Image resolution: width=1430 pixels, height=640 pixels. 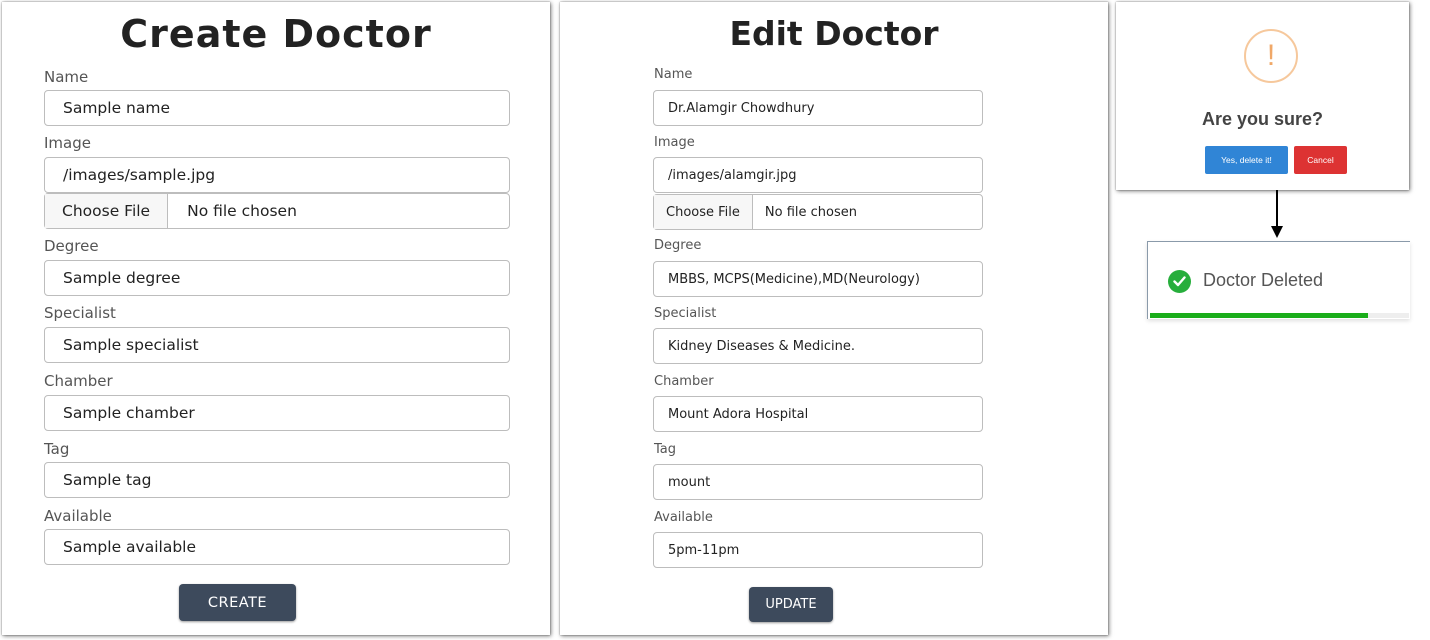 What do you see at coordinates (277, 278) in the screenshot?
I see `degree-input: Sample degree` at bounding box center [277, 278].